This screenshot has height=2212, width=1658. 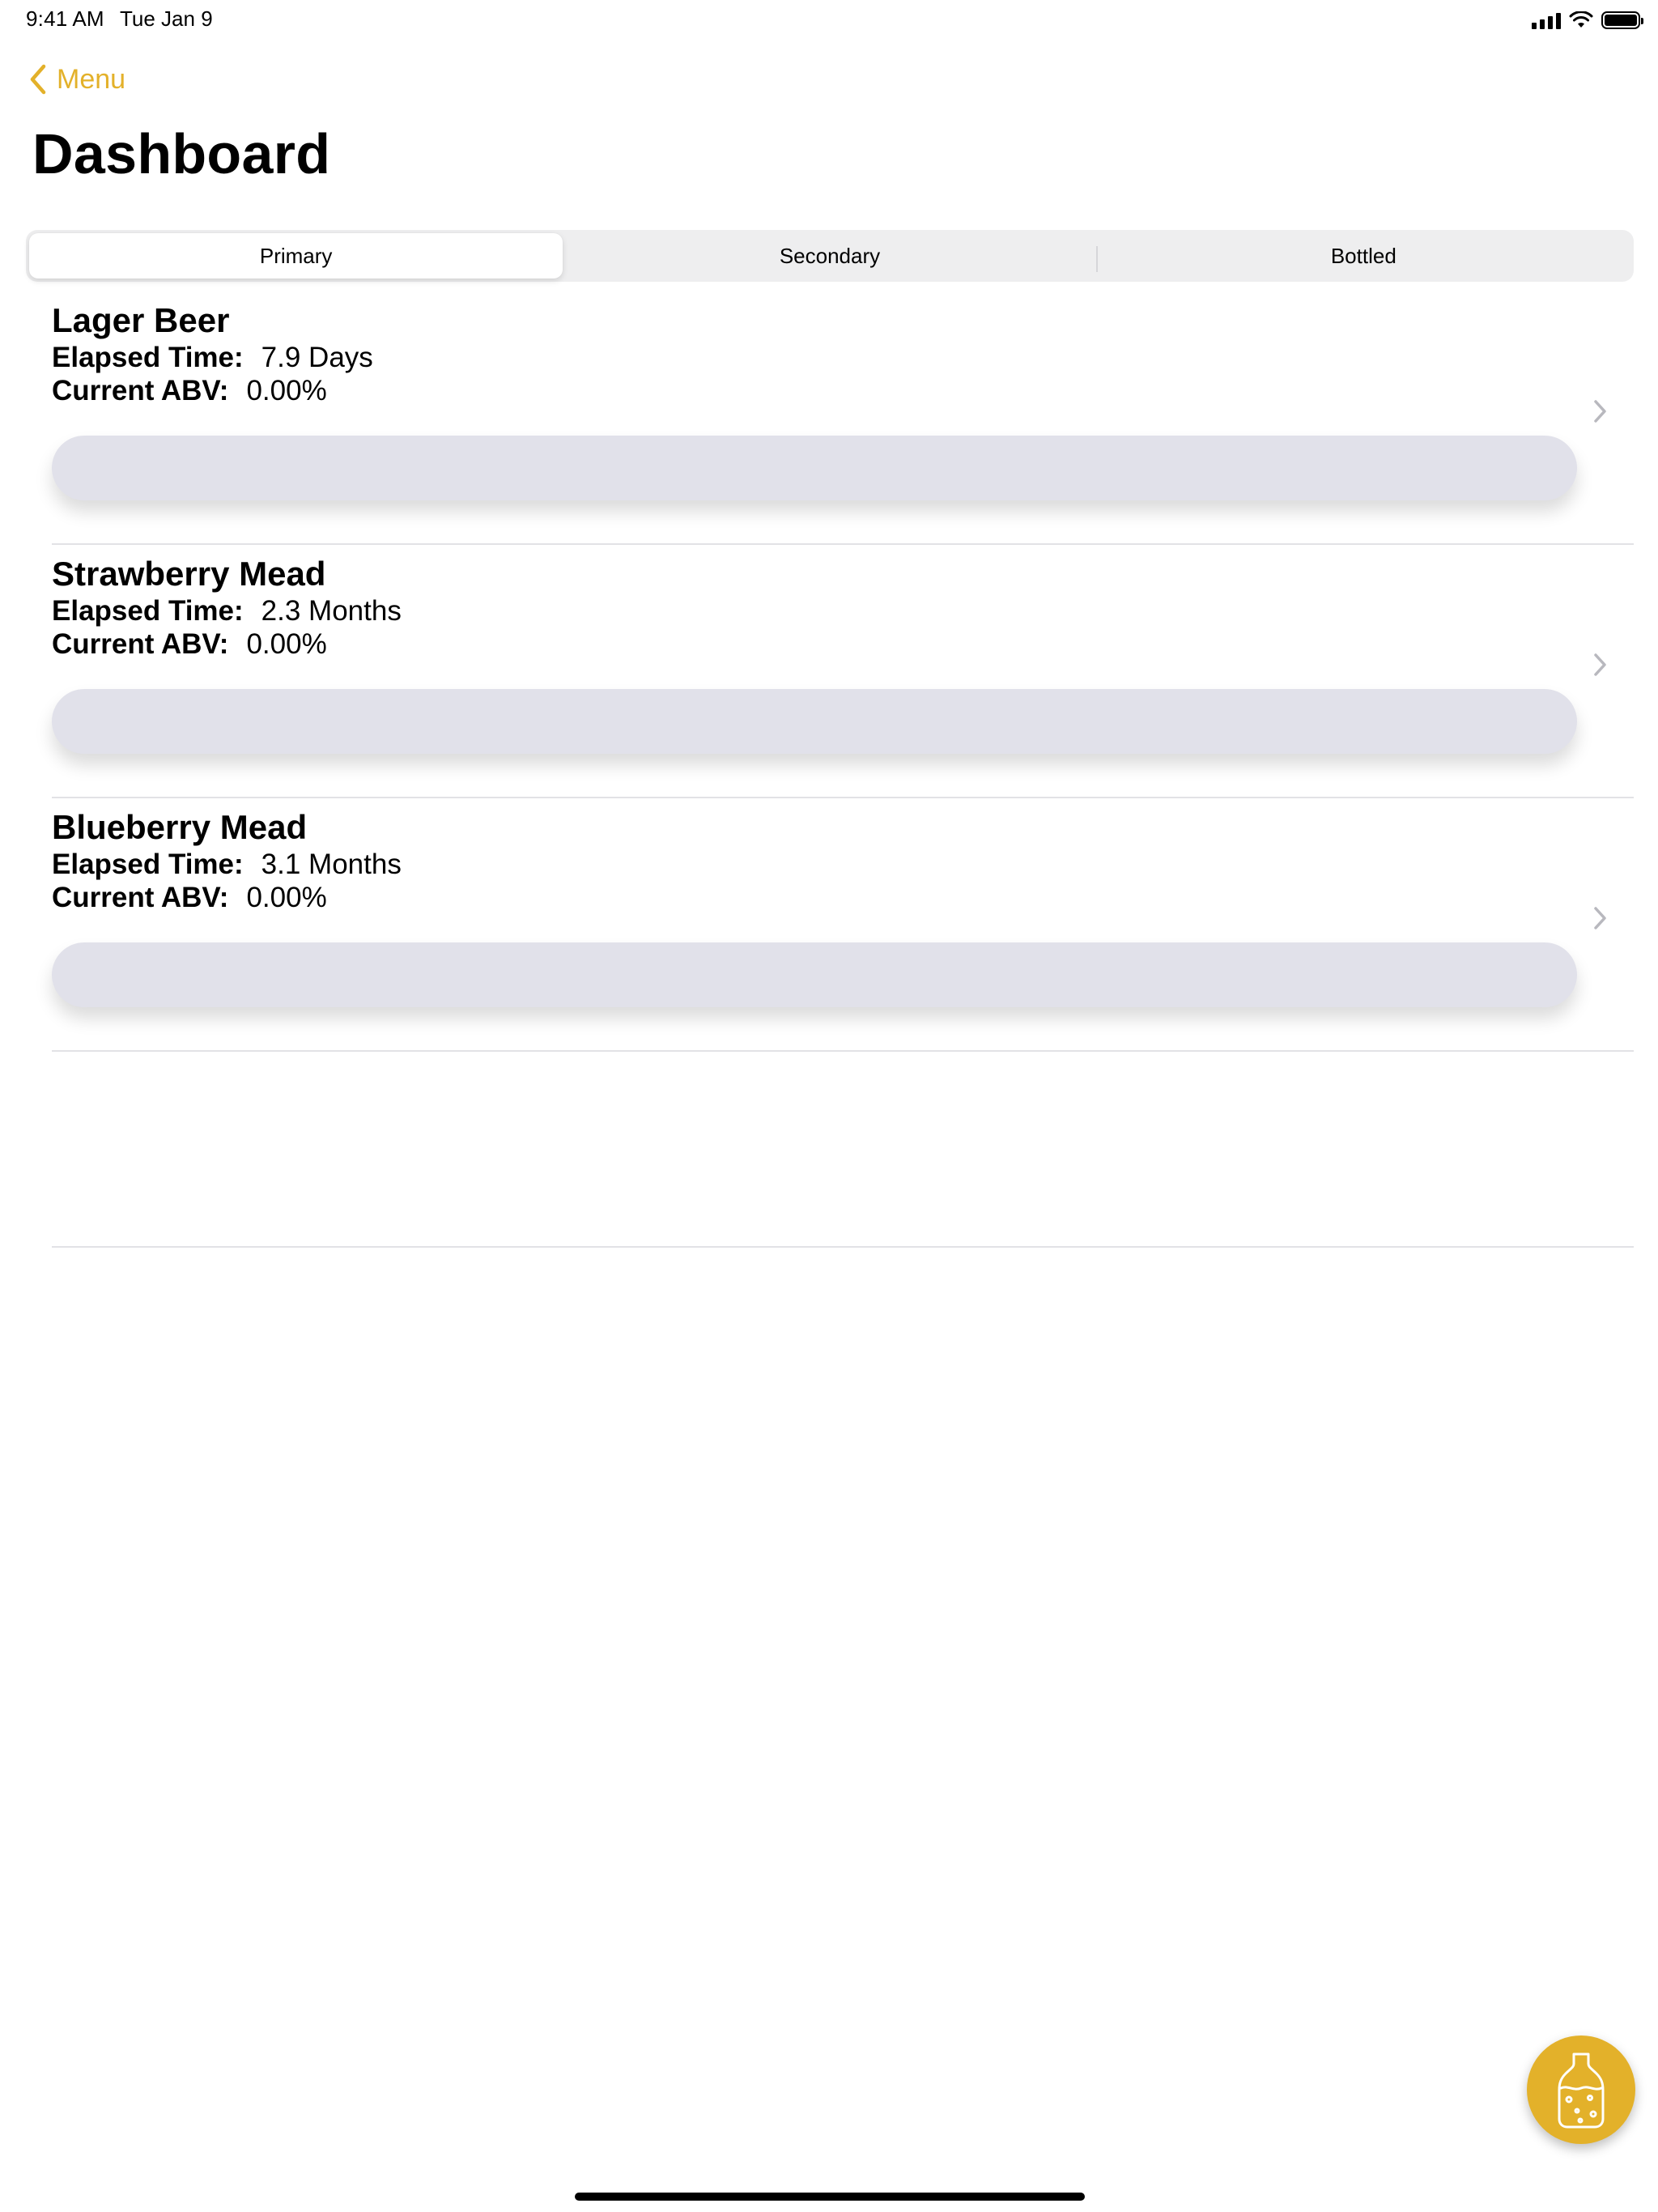 What do you see at coordinates (141, 320) in the screenshot?
I see `batch-name: Lager Beer` at bounding box center [141, 320].